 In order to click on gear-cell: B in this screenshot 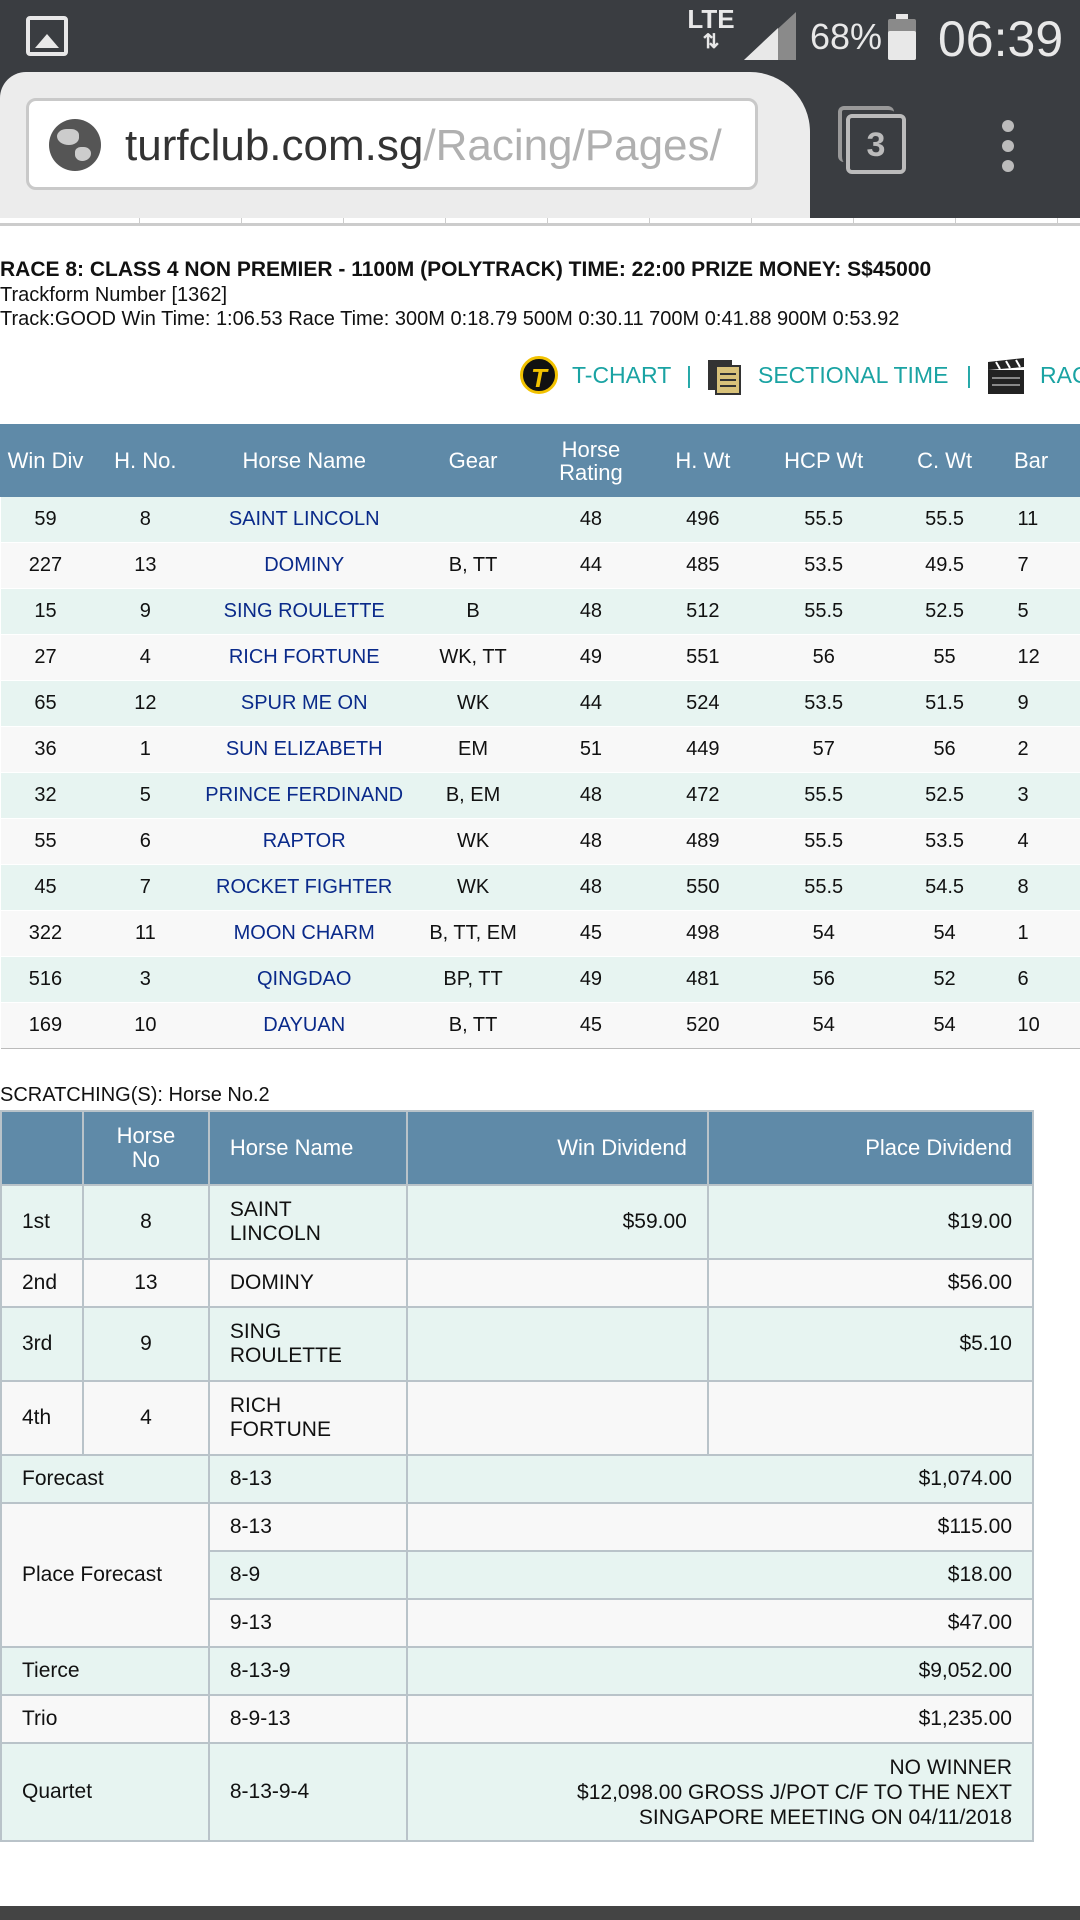, I will do `click(473, 611)`.